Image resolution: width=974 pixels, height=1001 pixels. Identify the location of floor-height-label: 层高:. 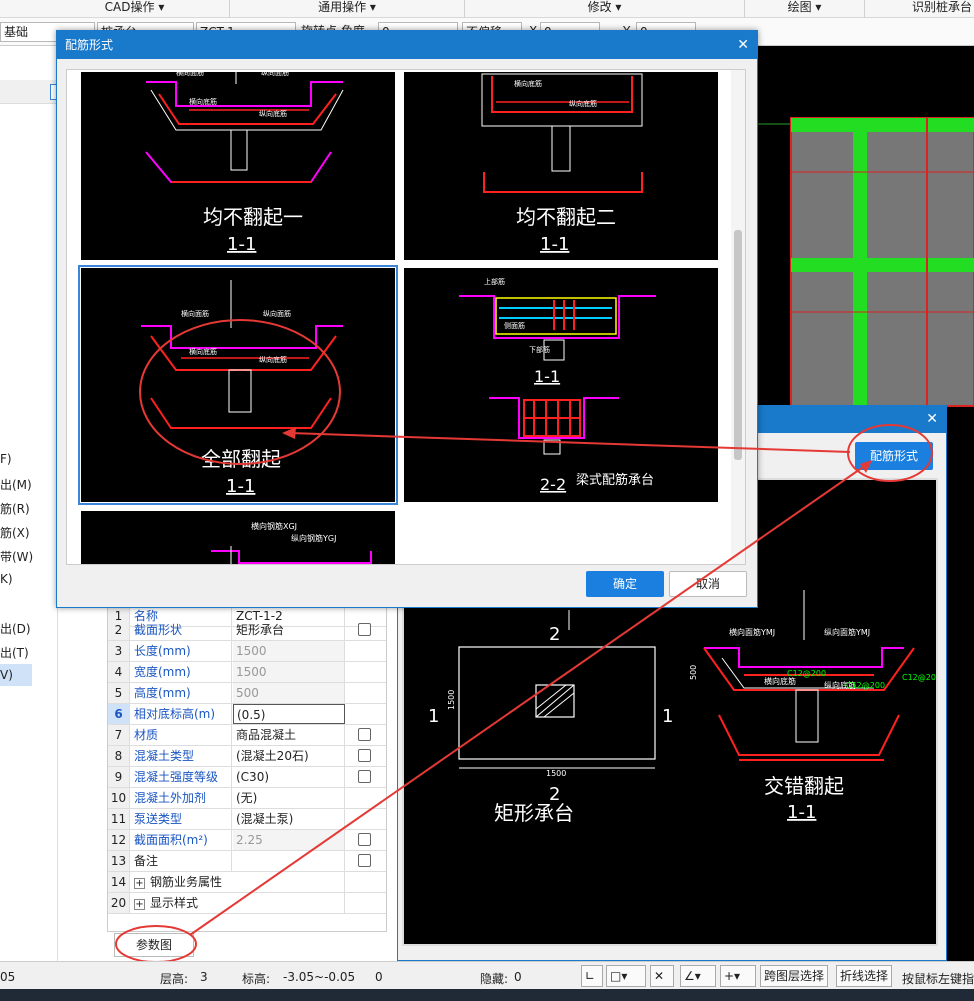
(174, 979).